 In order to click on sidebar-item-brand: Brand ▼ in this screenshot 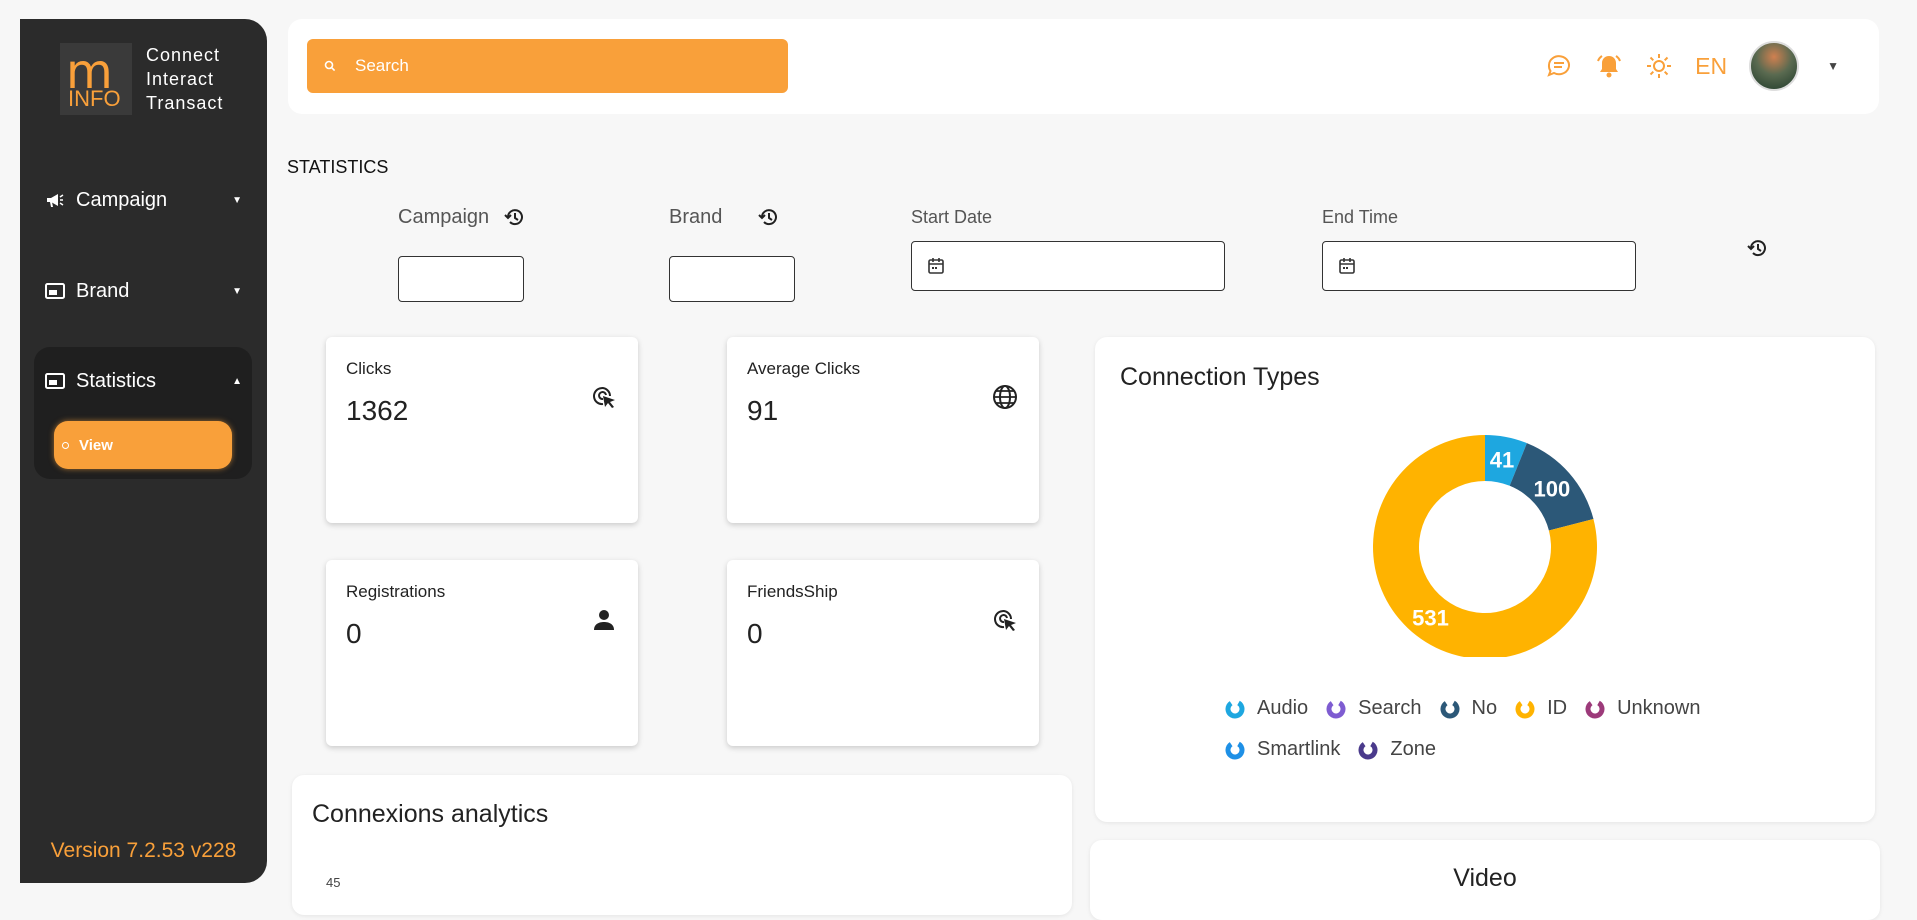, I will do `click(143, 291)`.